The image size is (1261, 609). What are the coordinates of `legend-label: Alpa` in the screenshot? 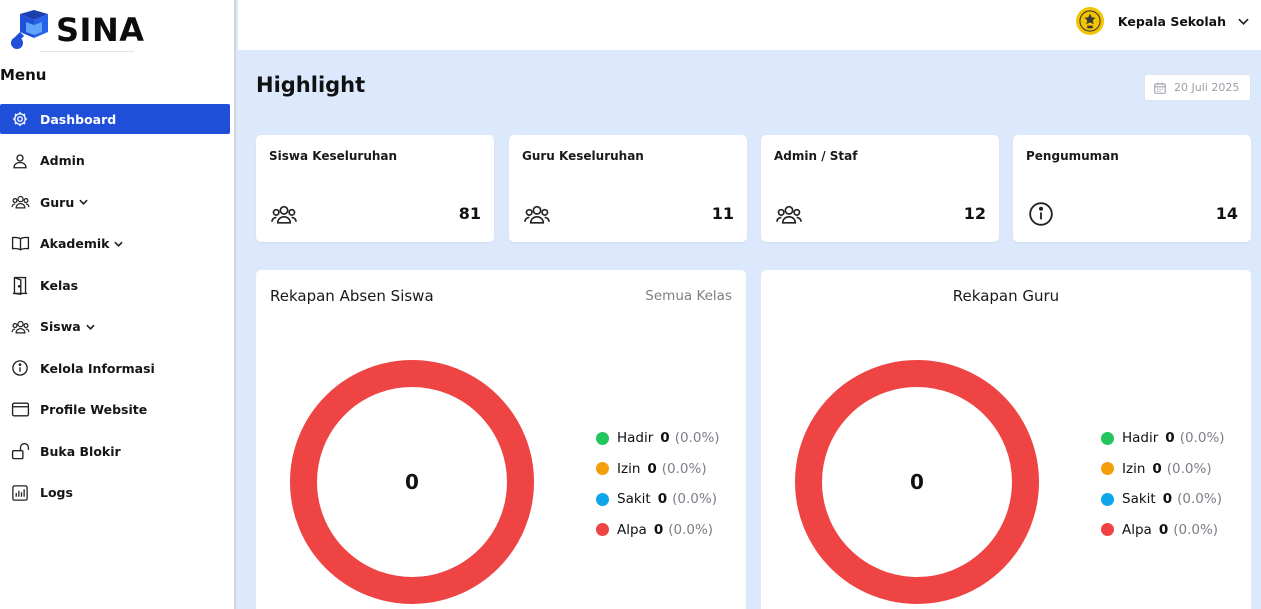 It's located at (632, 529).